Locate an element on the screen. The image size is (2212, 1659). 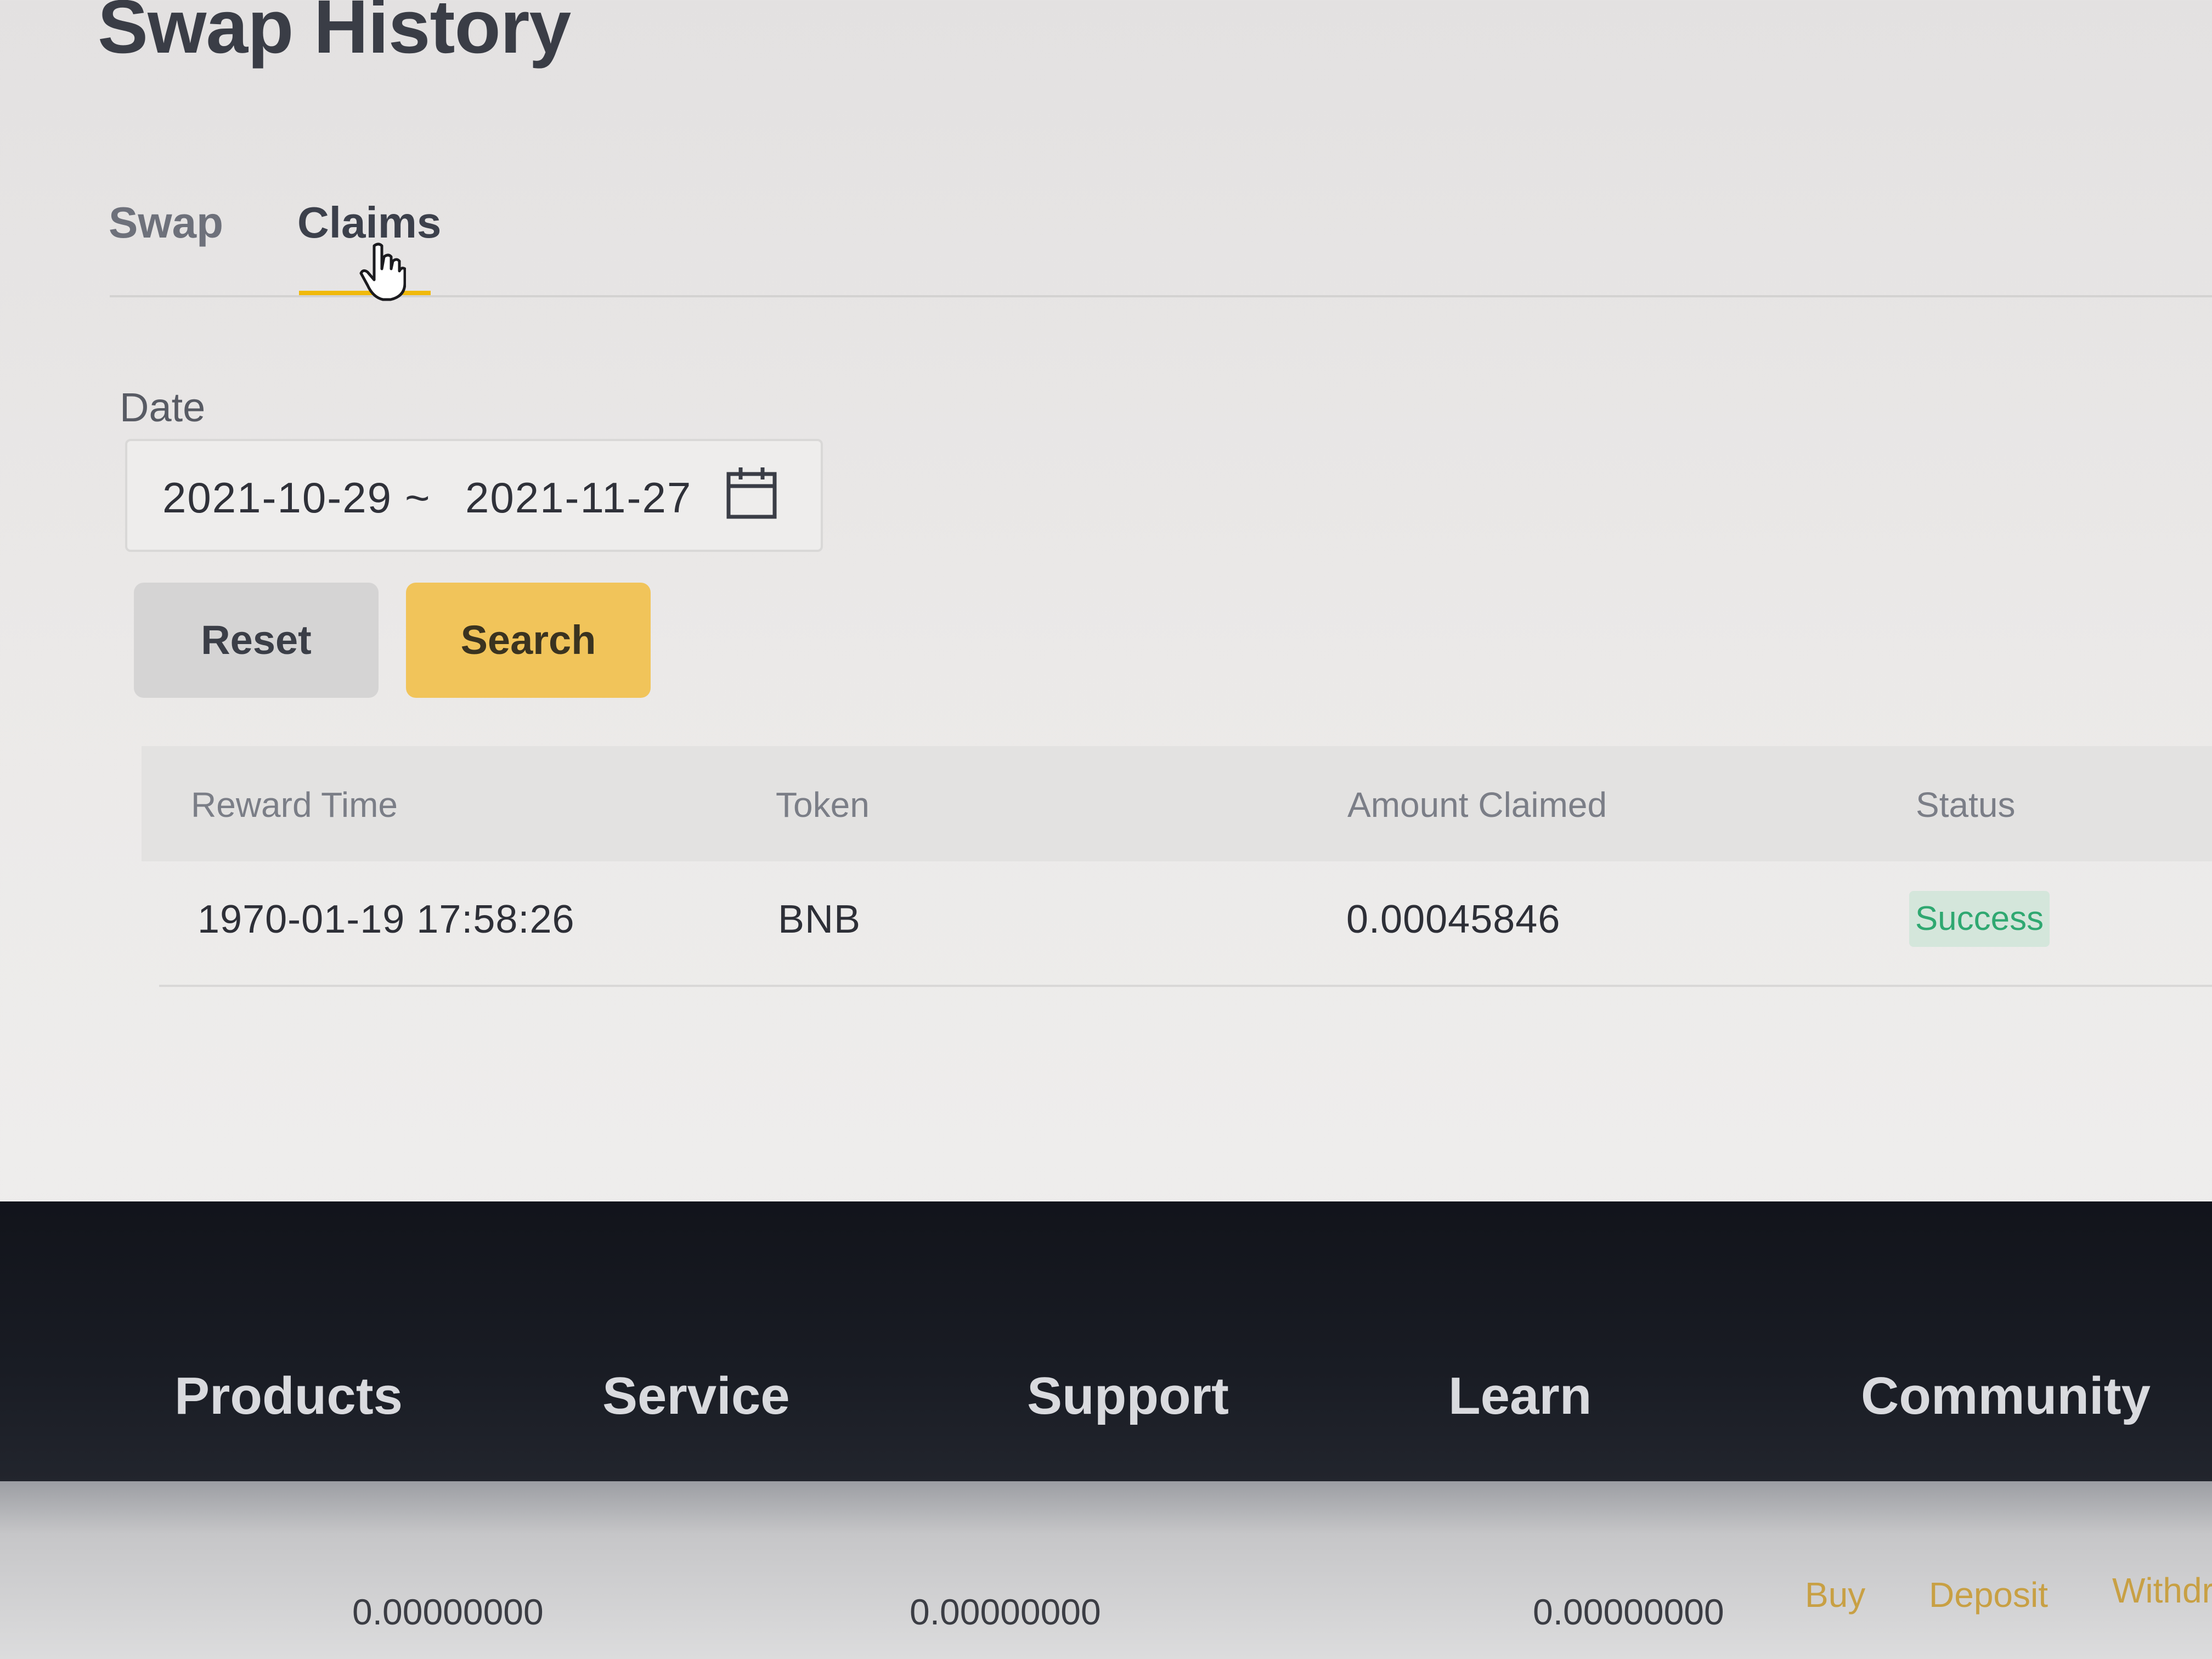
deposit-link: Deposit is located at coordinates (1988, 1595).